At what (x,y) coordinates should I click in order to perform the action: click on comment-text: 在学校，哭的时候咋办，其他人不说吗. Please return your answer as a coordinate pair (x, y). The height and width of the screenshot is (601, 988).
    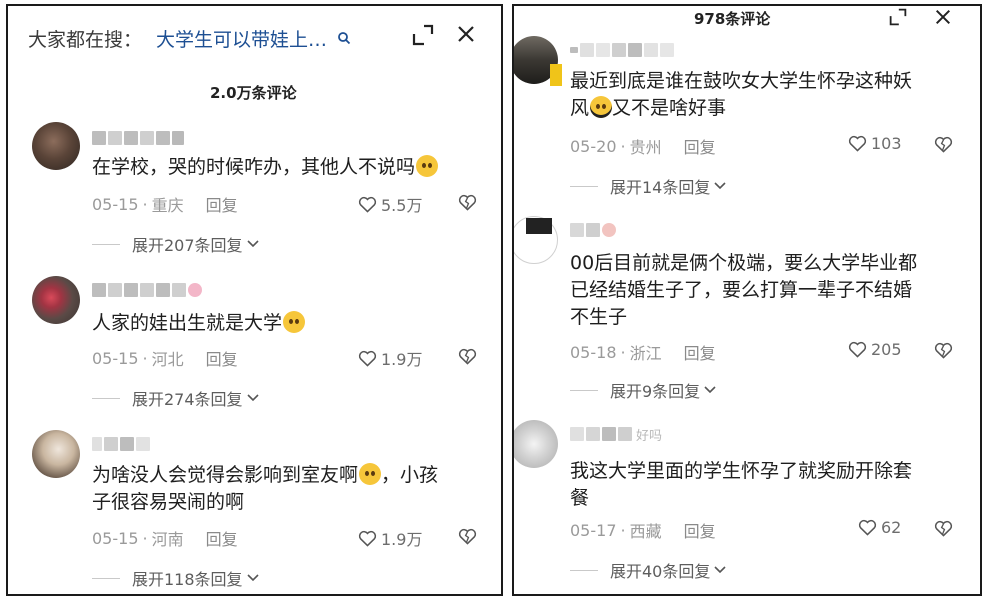
    Looking at the image, I should click on (265, 167).